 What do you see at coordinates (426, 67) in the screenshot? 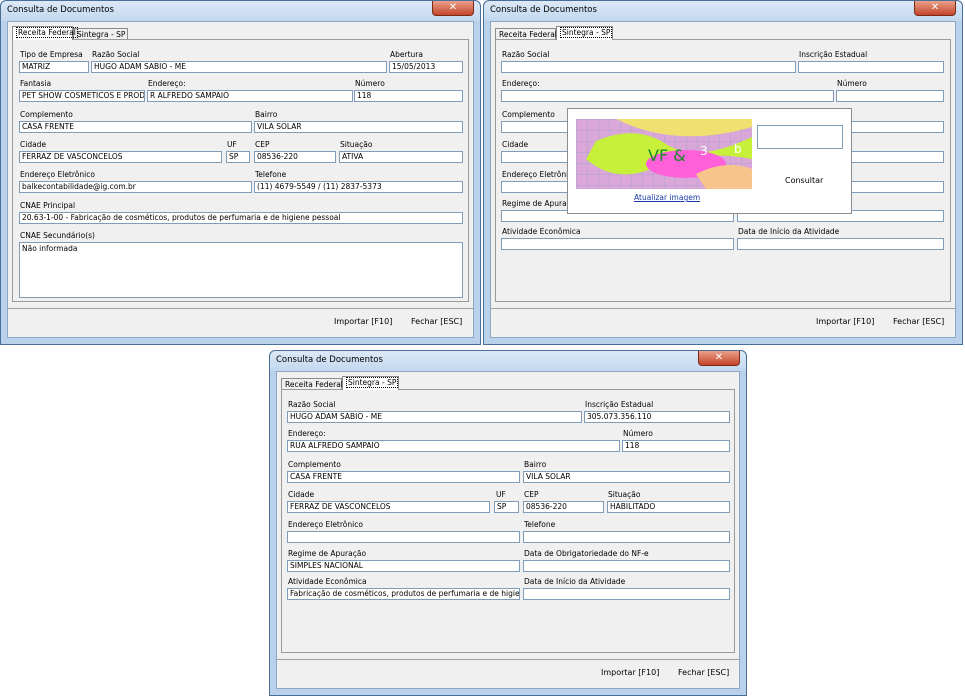
I see `abertura-field: 15/05/2013` at bounding box center [426, 67].